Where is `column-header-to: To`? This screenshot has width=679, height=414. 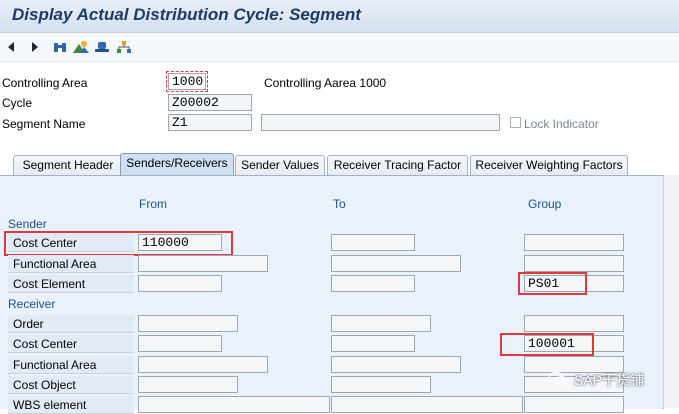
column-header-to: To is located at coordinates (339, 204).